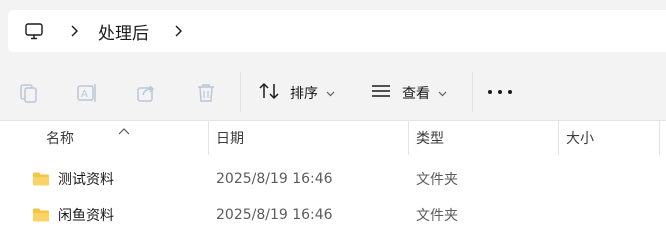  I want to click on view-icon, so click(381, 93).